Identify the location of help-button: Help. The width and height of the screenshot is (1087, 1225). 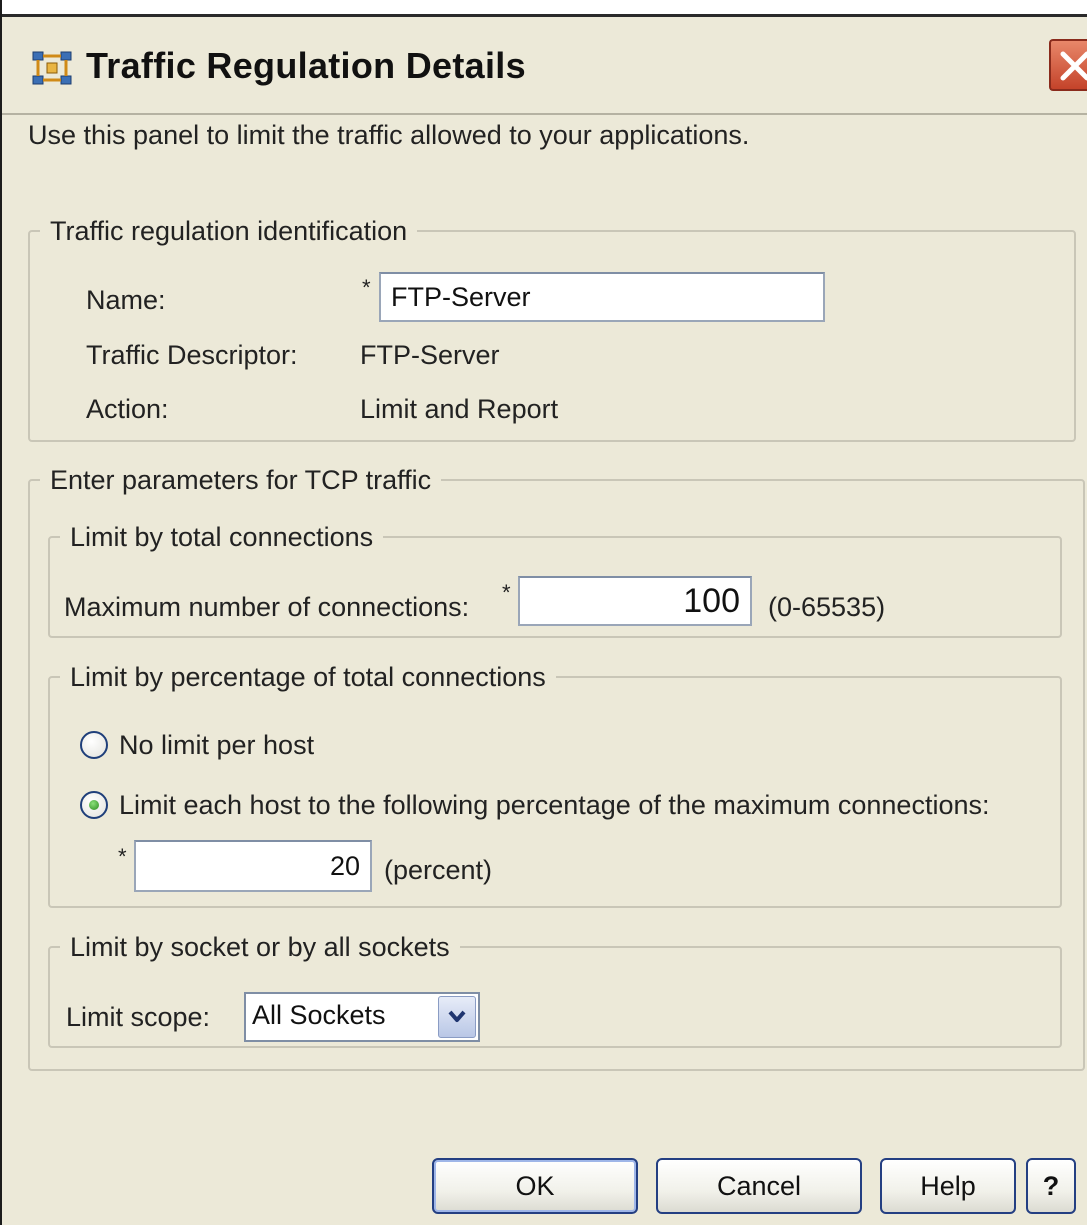
(948, 1186).